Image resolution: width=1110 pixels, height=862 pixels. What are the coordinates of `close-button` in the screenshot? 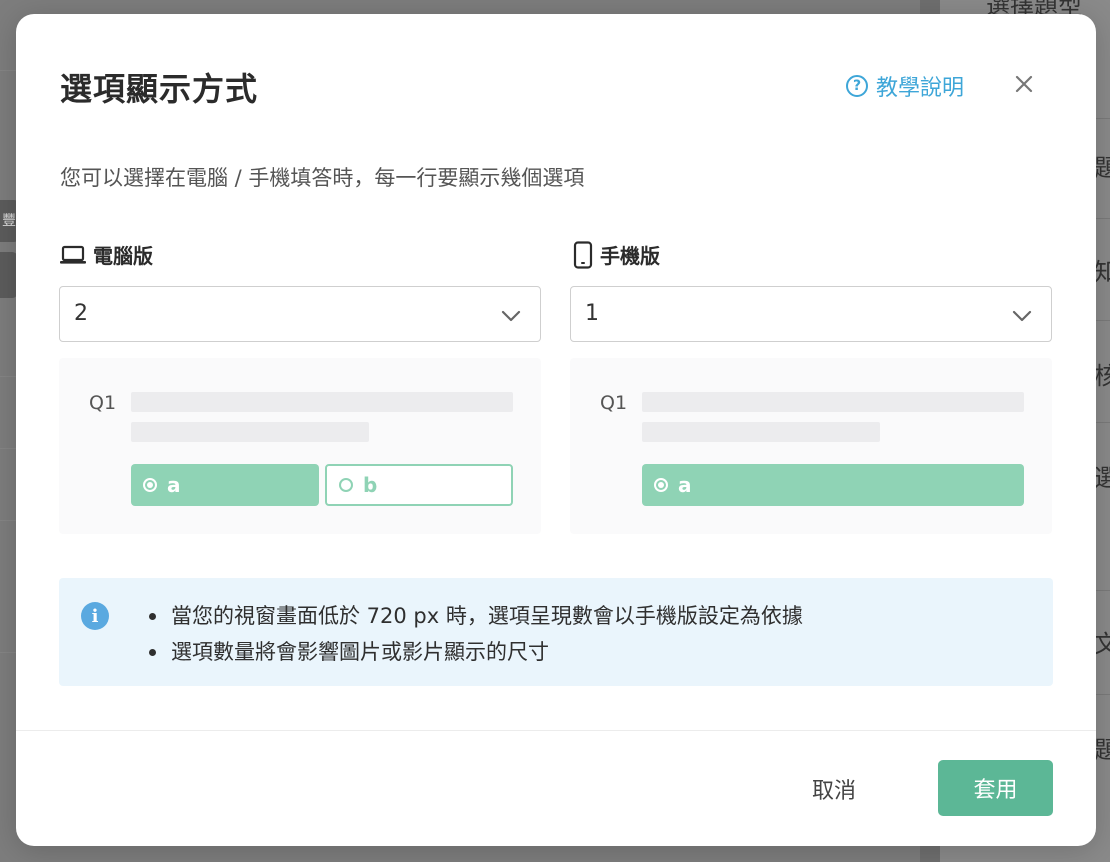 It's located at (1024, 84).